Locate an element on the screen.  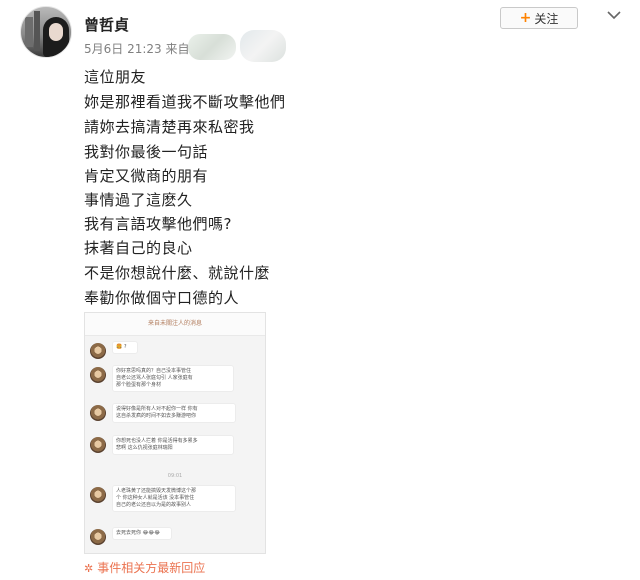
post-timestamp: 5月6日 21:23 来自 is located at coordinates (137, 49).